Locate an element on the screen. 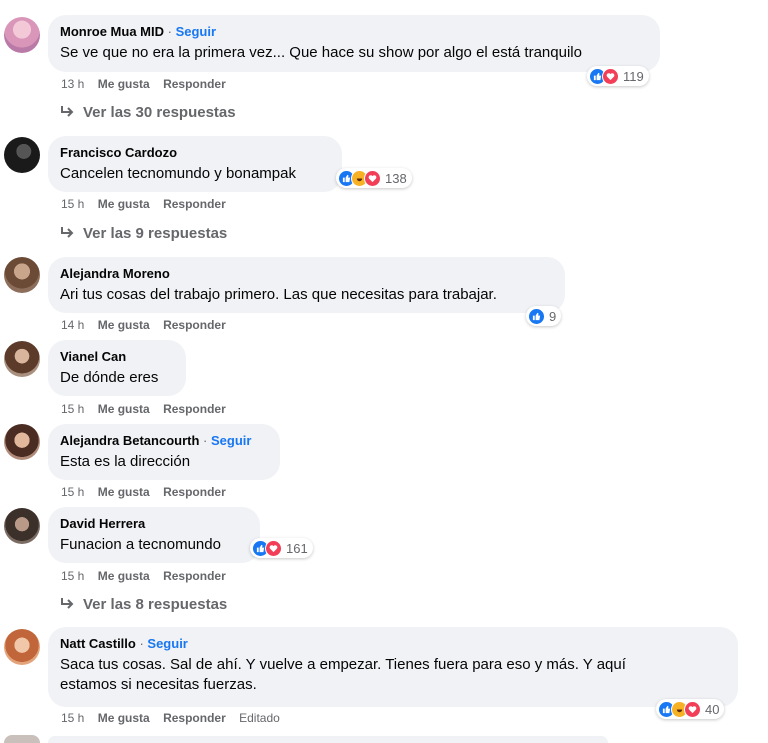 The width and height of the screenshot is (768, 743). author-name: David Herrera is located at coordinates (102, 523).